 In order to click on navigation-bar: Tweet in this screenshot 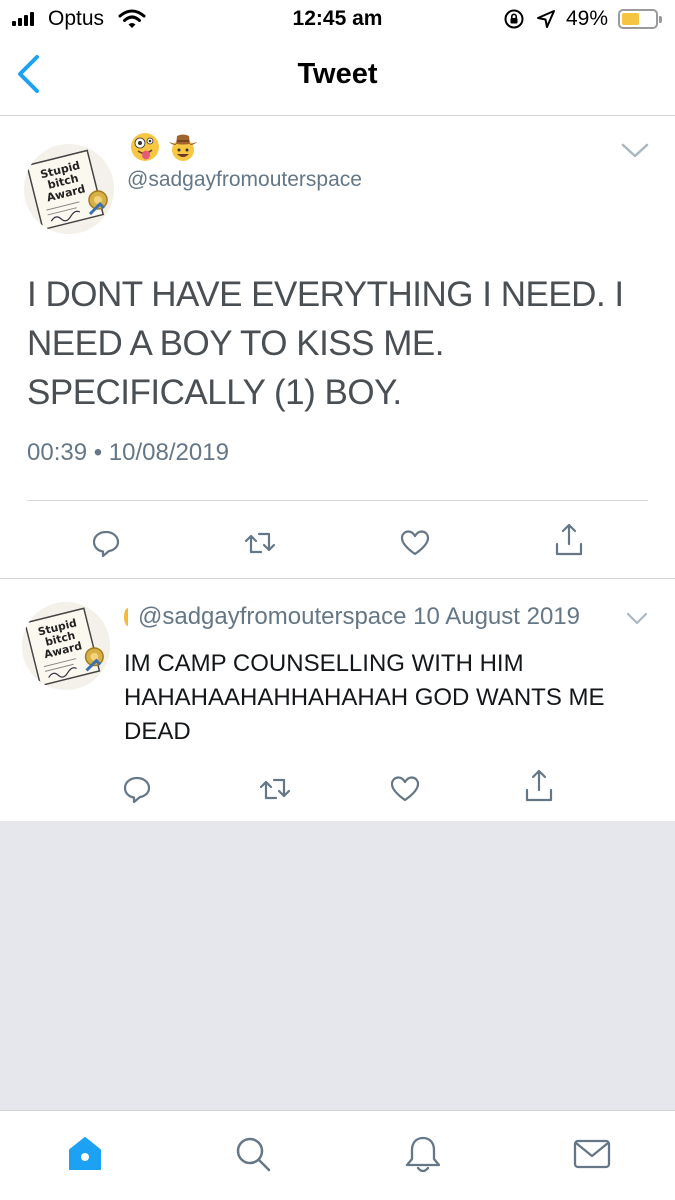, I will do `click(337, 77)`.